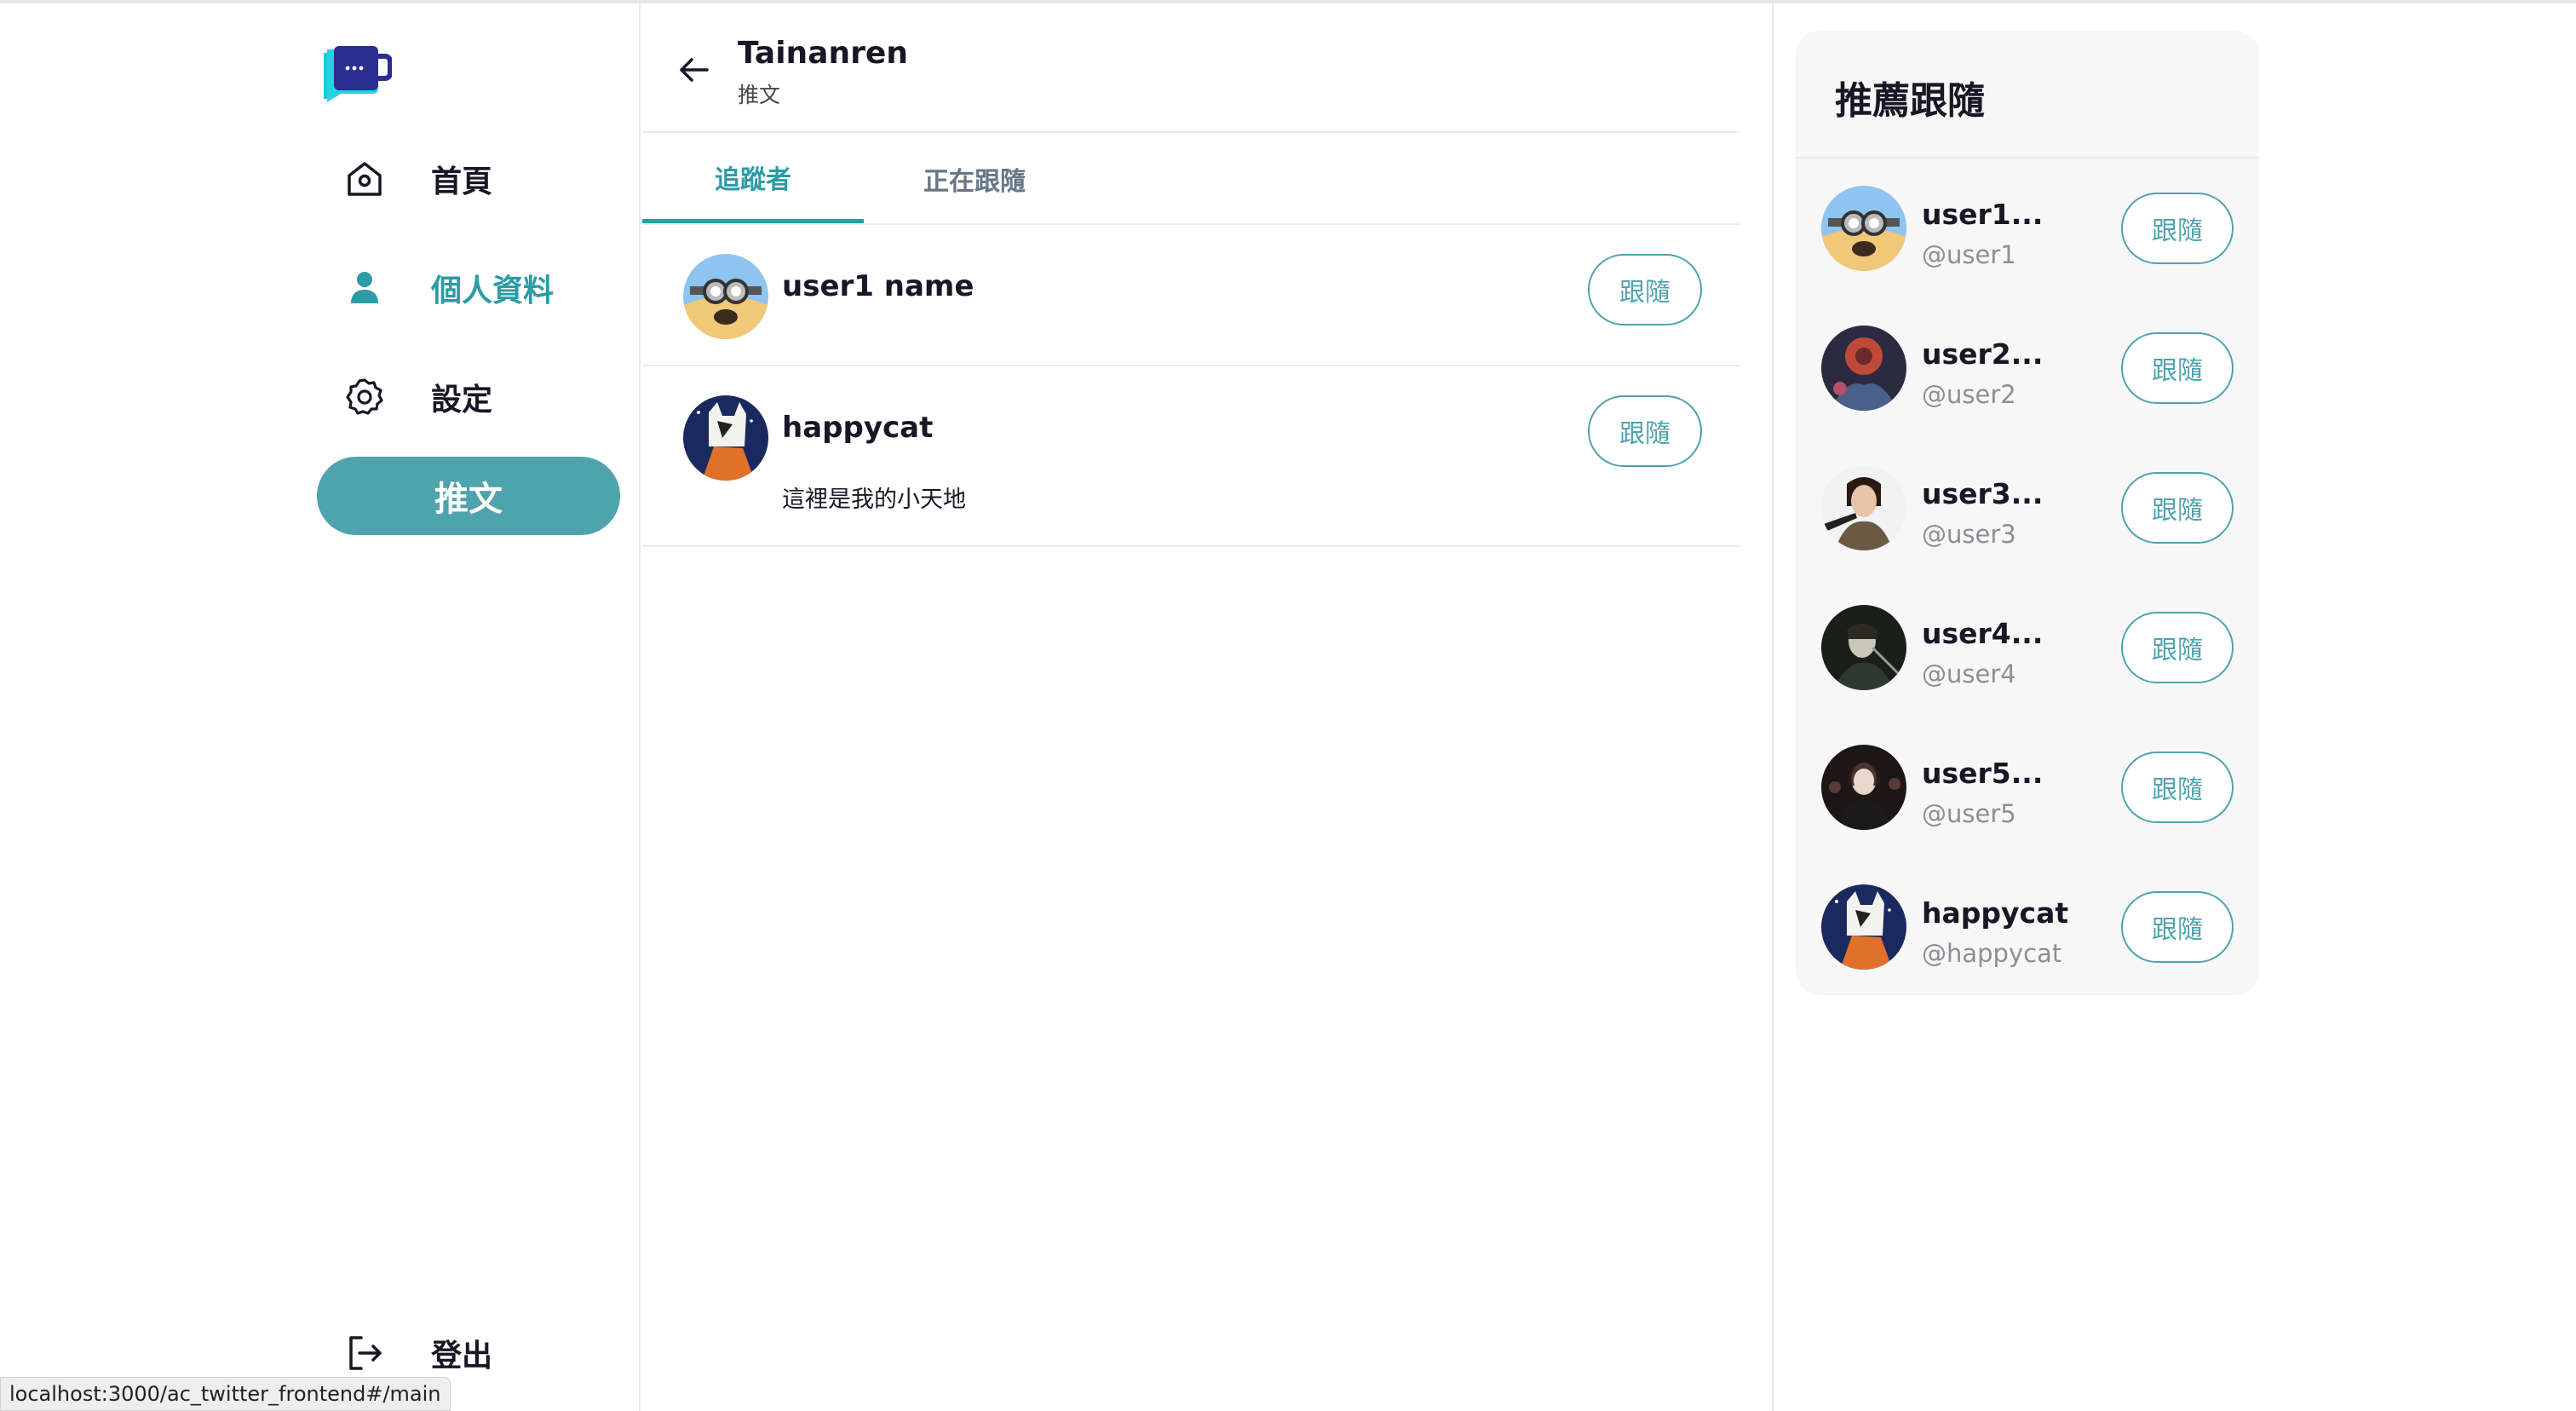 The image size is (2576, 1411). What do you see at coordinates (974, 179) in the screenshot?
I see `tab-following: 正在跟隨` at bounding box center [974, 179].